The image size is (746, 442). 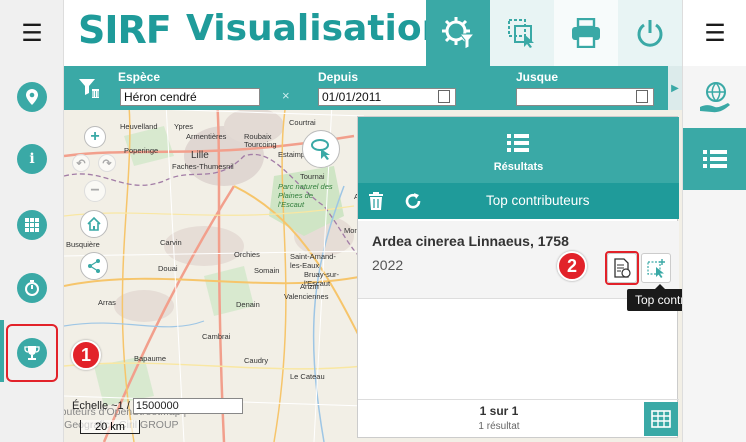 What do you see at coordinates (302, 122) in the screenshot?
I see `map-label: Courtrai` at bounding box center [302, 122].